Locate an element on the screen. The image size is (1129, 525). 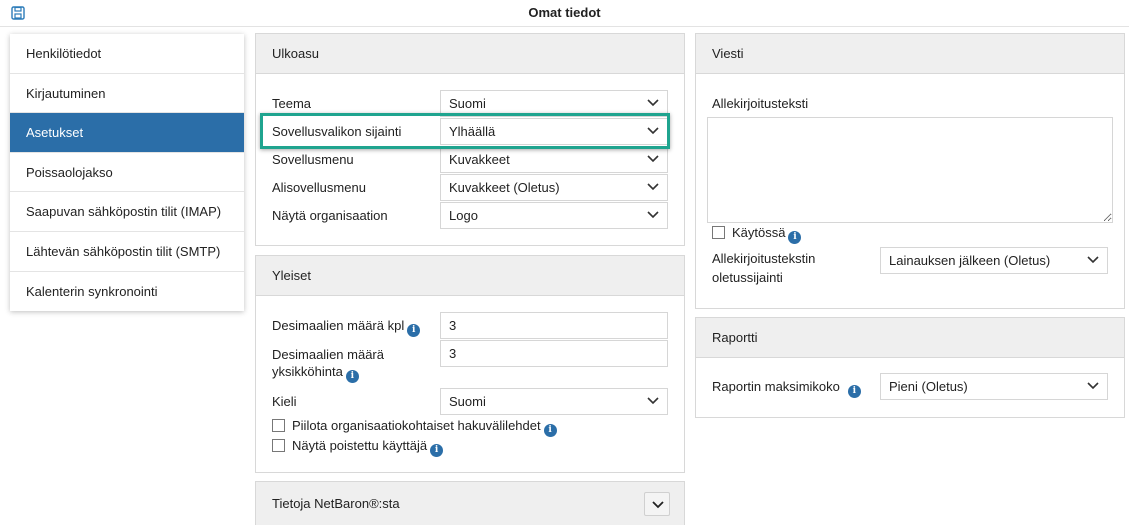
sovellusmenu-row: Sovellusmenu Kuvakkeet is located at coordinates (470, 159).